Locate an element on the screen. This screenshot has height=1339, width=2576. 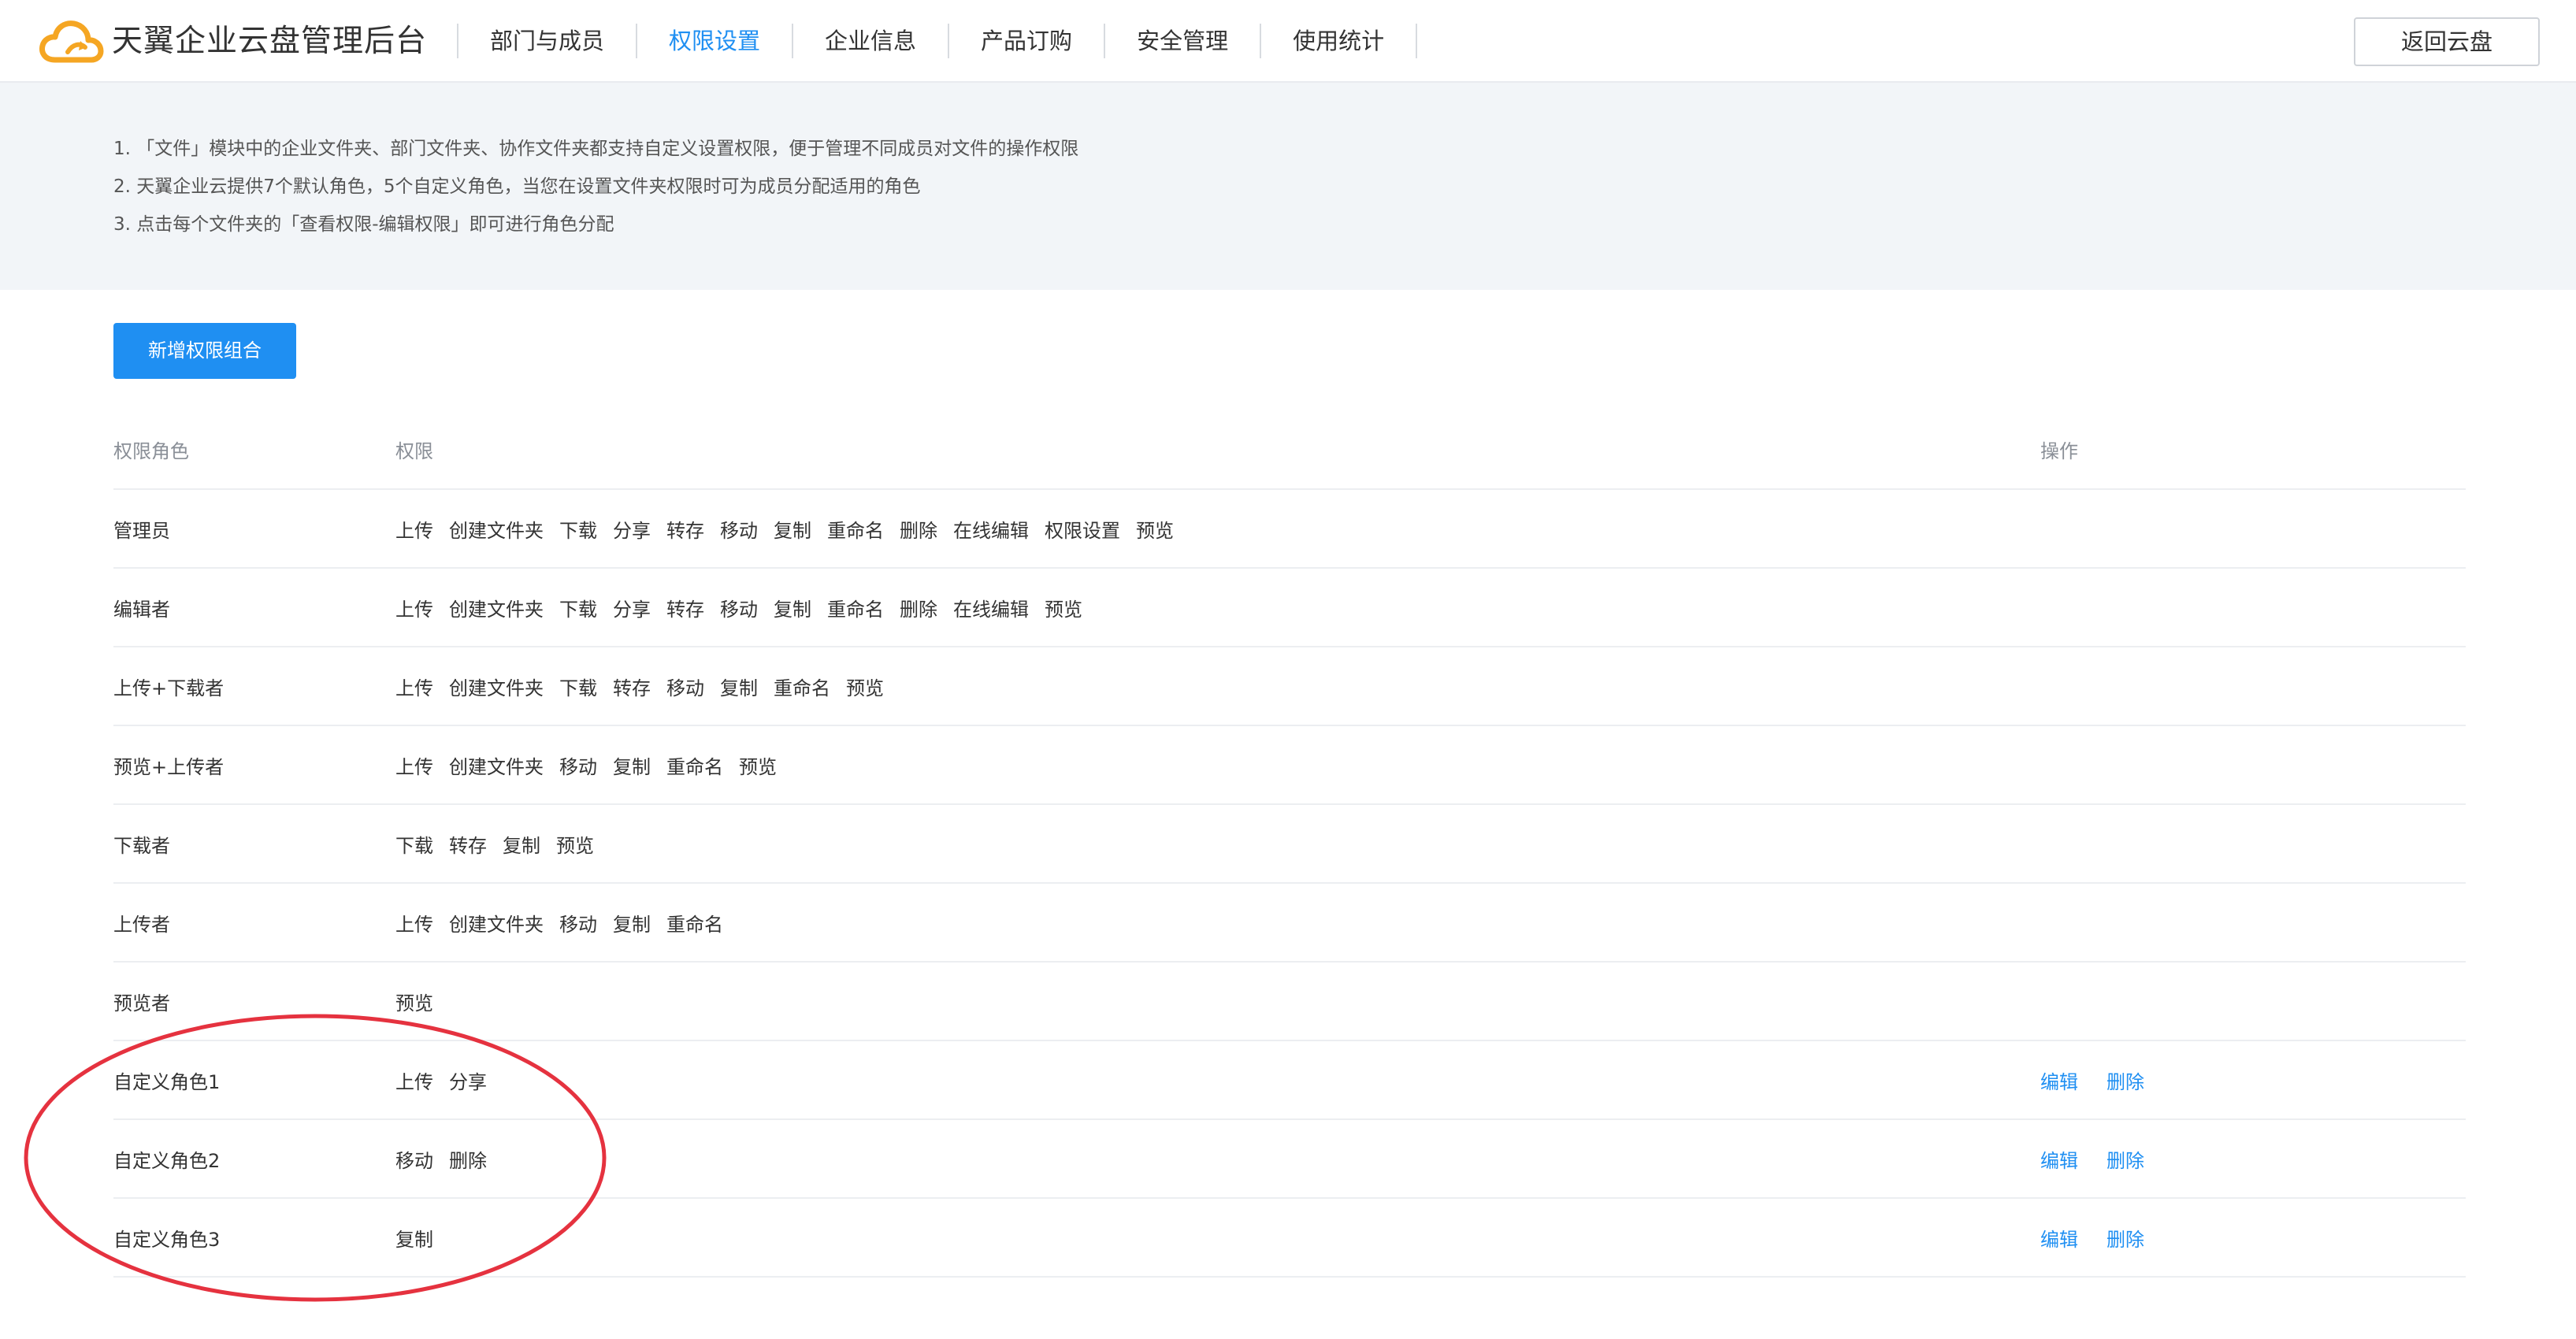
role-name: 管理员 is located at coordinates (141, 530).